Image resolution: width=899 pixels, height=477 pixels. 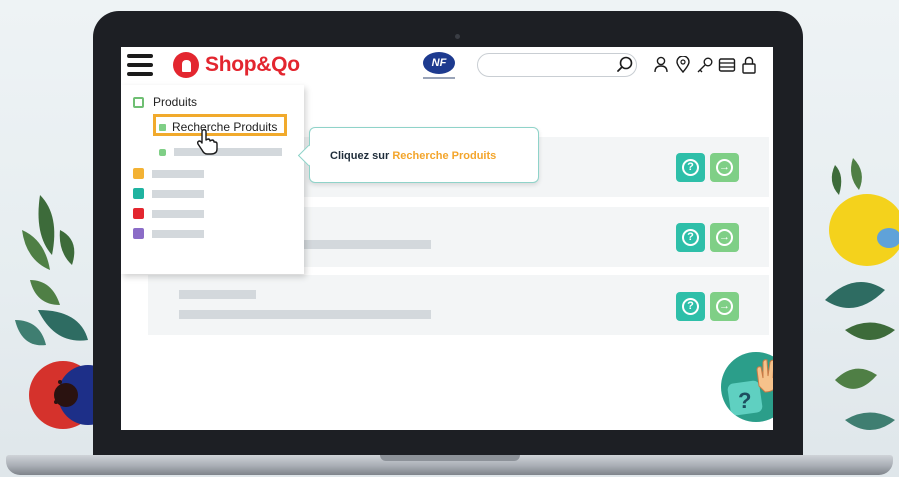 What do you see at coordinates (140, 65) in the screenshot?
I see `hamburger-menu-icon` at bounding box center [140, 65].